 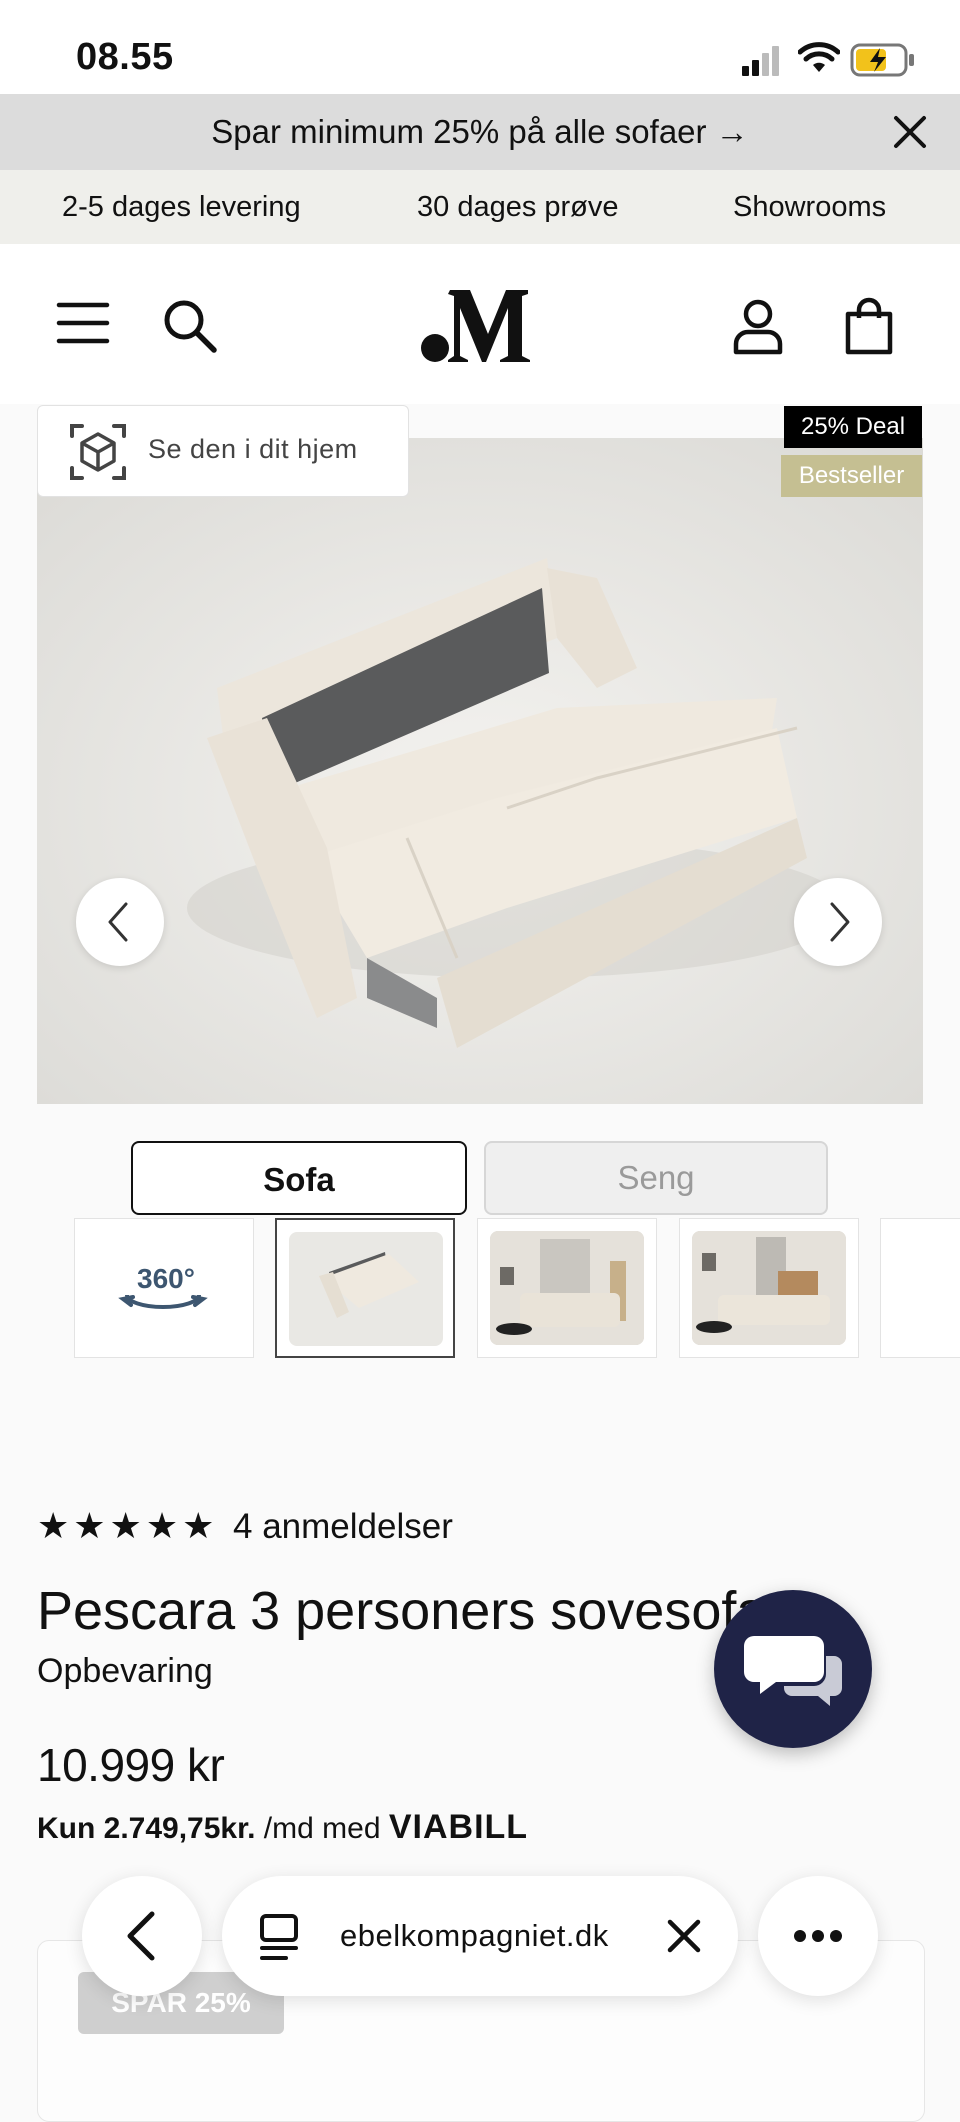 I want to click on chat-button, so click(x=793, y=1669).